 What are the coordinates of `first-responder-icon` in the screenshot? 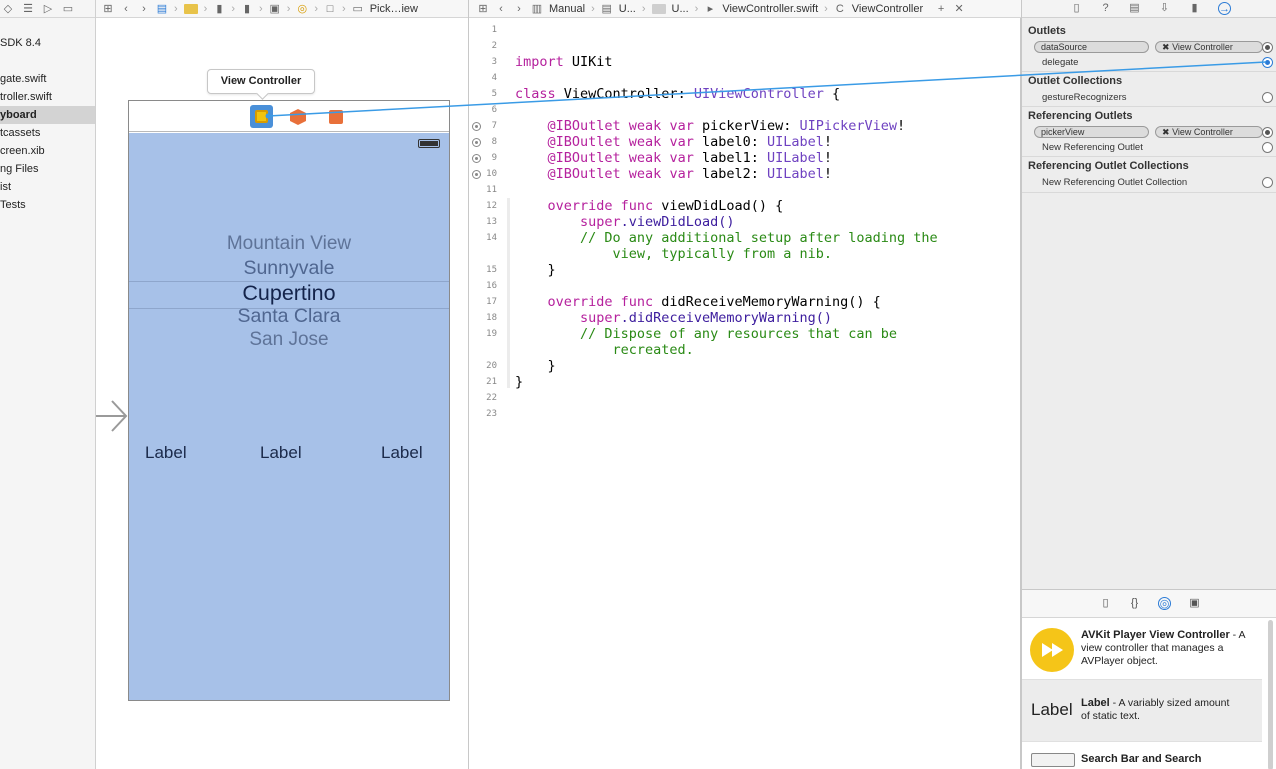 It's located at (298, 117).